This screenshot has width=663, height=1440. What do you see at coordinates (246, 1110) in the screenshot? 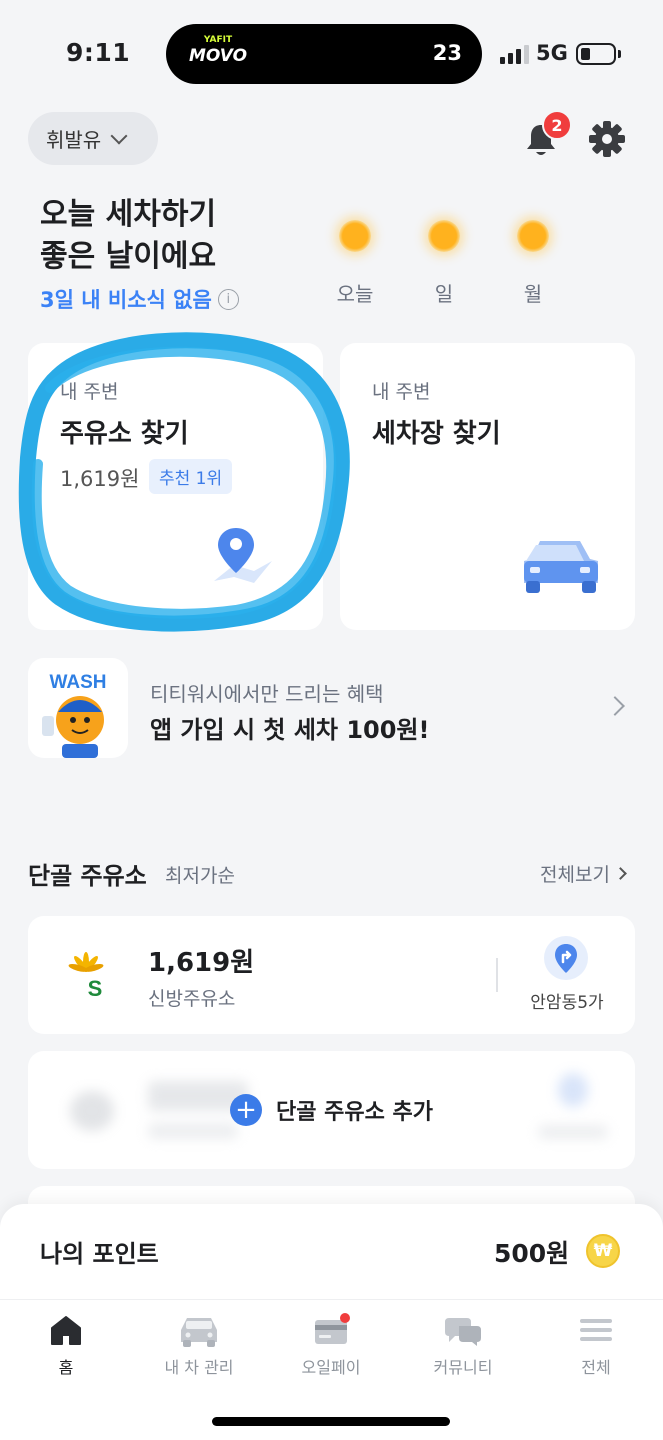
I see `plus-icon: +` at bounding box center [246, 1110].